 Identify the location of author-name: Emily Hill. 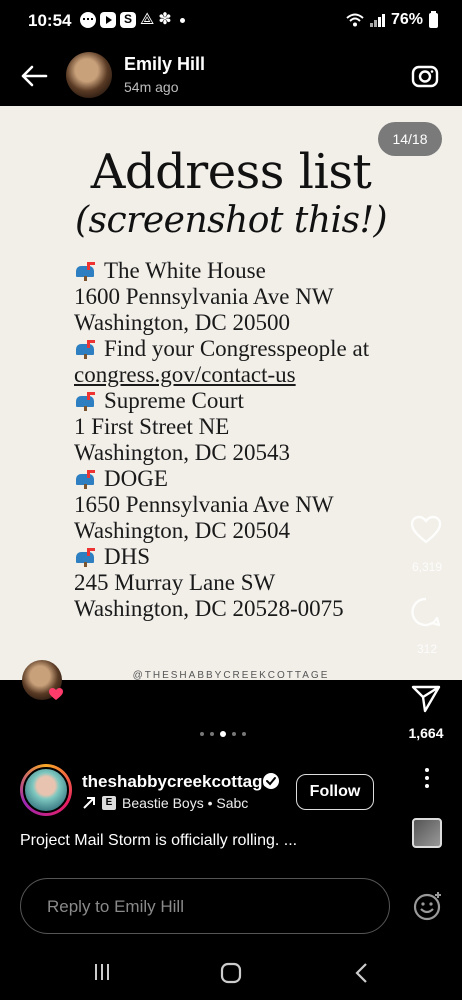
(164, 64).